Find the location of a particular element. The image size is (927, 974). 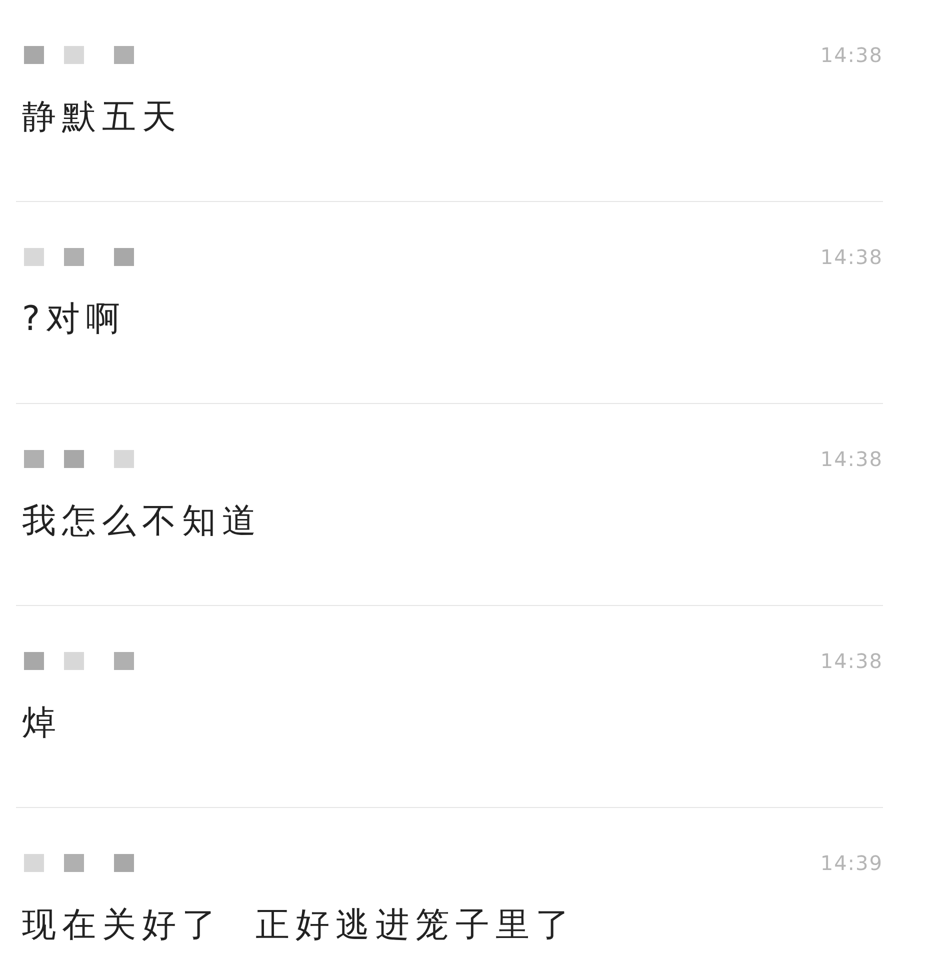

message-text: 我怎么不知道 is located at coordinates (142, 521).